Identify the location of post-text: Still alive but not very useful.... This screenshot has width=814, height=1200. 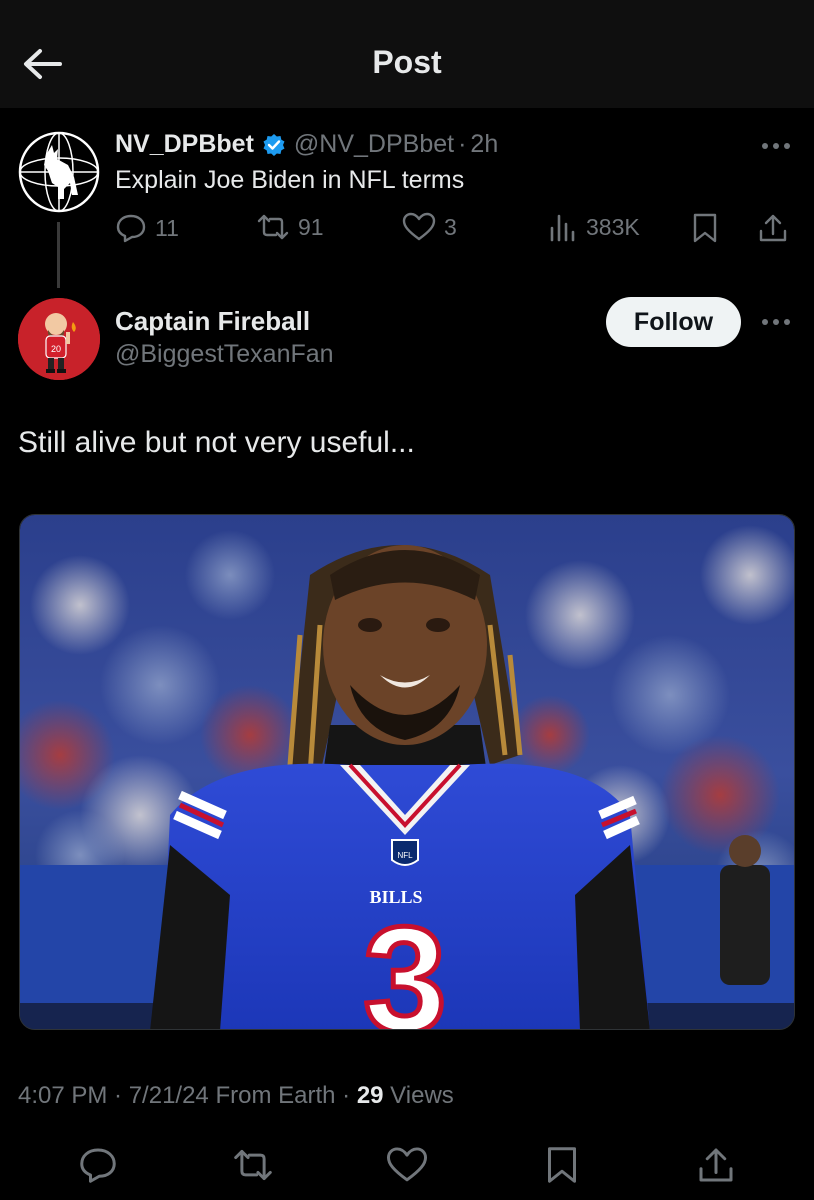
(216, 442).